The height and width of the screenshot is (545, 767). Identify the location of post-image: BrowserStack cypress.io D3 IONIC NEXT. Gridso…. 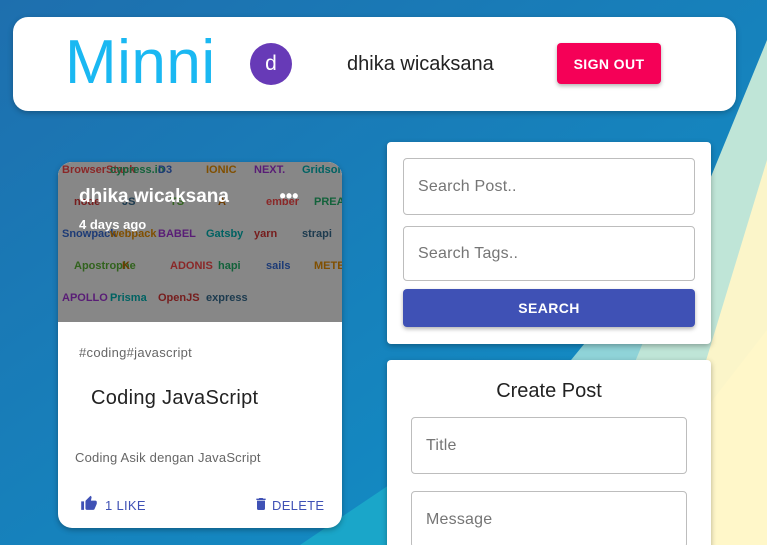
(200, 242).